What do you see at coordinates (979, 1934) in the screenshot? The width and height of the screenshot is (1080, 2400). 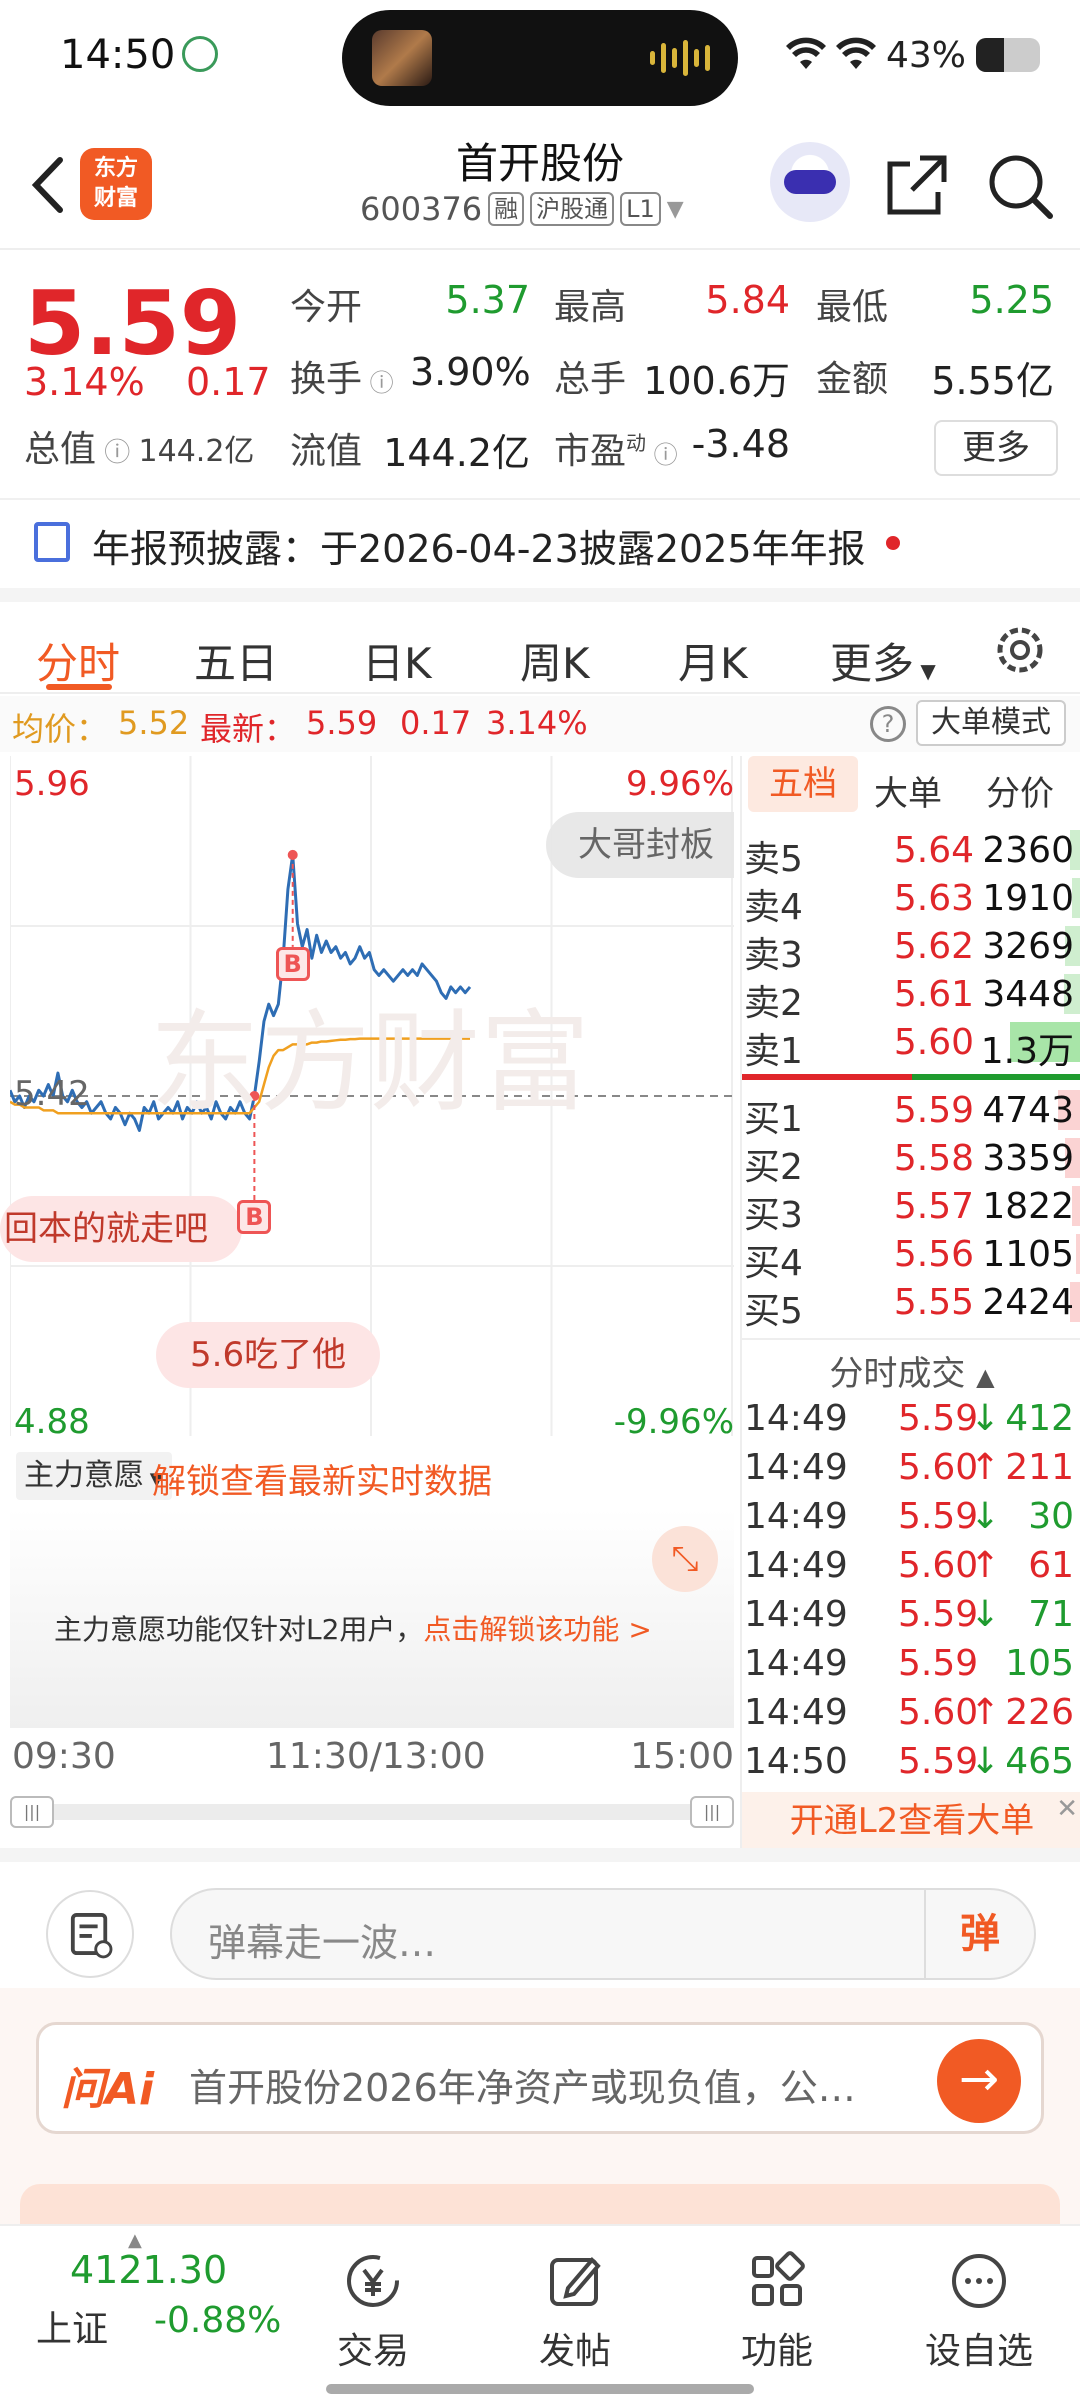 I see `danmu-send-button: 弹` at bounding box center [979, 1934].